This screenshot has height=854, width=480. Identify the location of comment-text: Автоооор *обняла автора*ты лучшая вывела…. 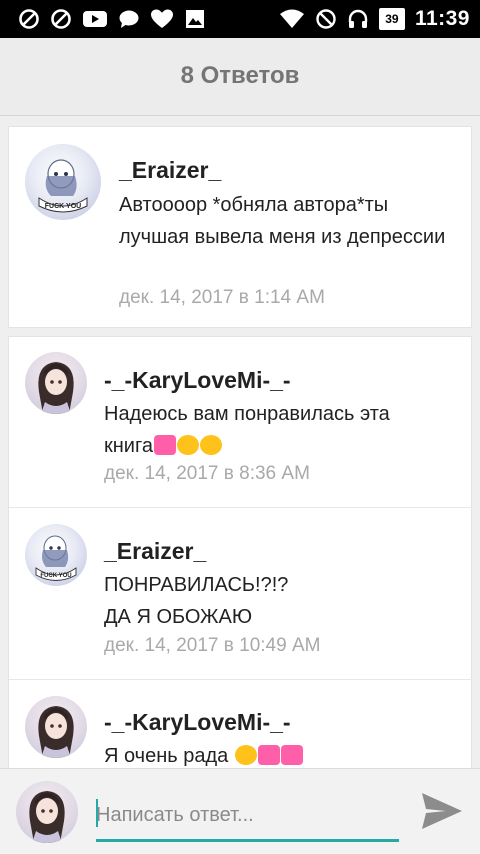
(282, 221).